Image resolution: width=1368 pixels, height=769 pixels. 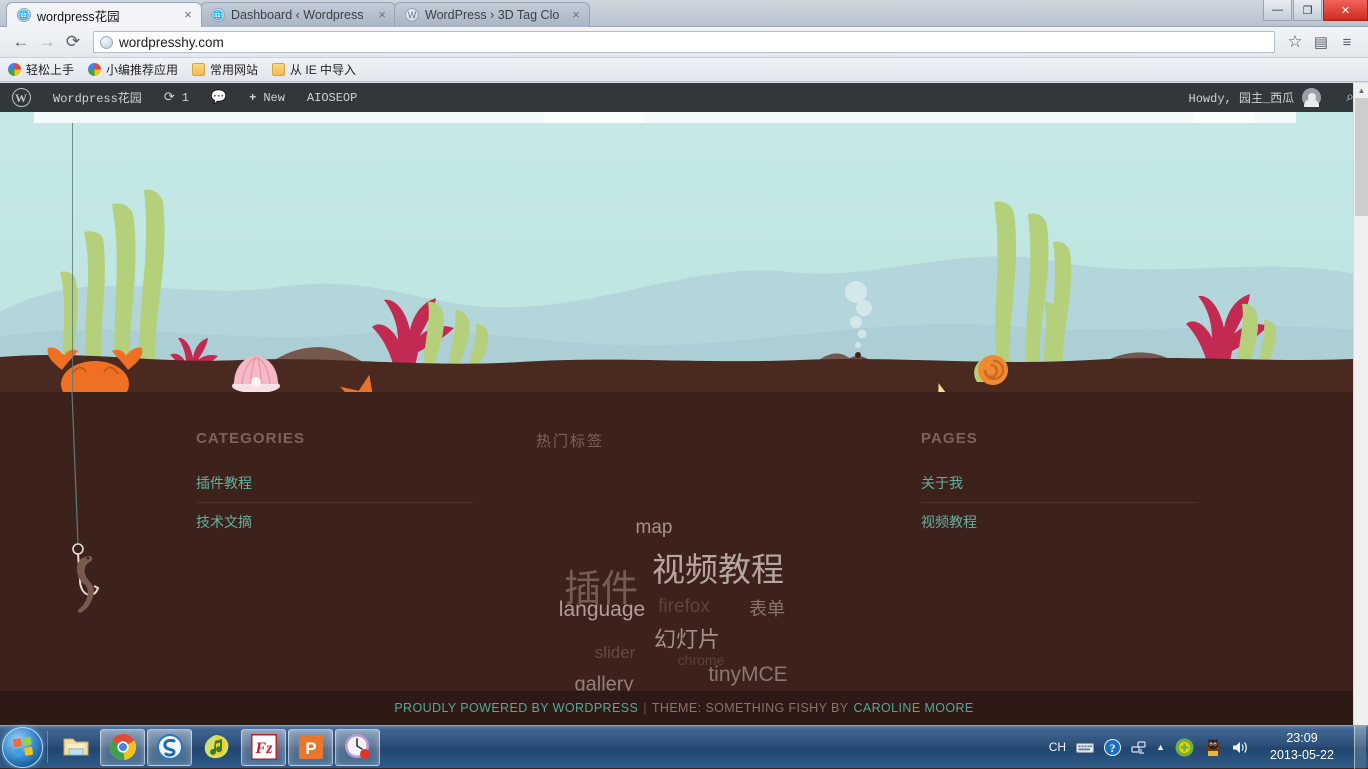 I want to click on adminbar-site-name: Wordpress花园, so click(x=97, y=97).